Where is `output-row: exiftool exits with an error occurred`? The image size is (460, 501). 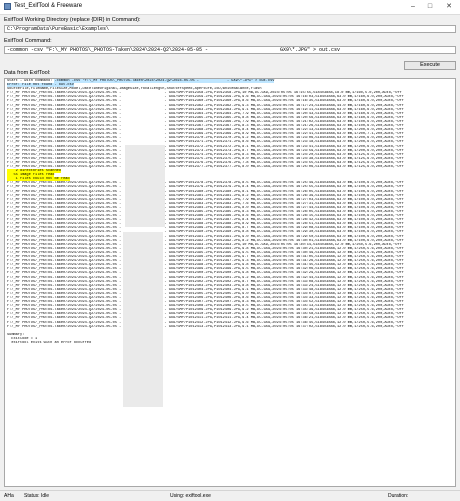 output-row: exiftool exits with an error occurred is located at coordinates (230, 343).